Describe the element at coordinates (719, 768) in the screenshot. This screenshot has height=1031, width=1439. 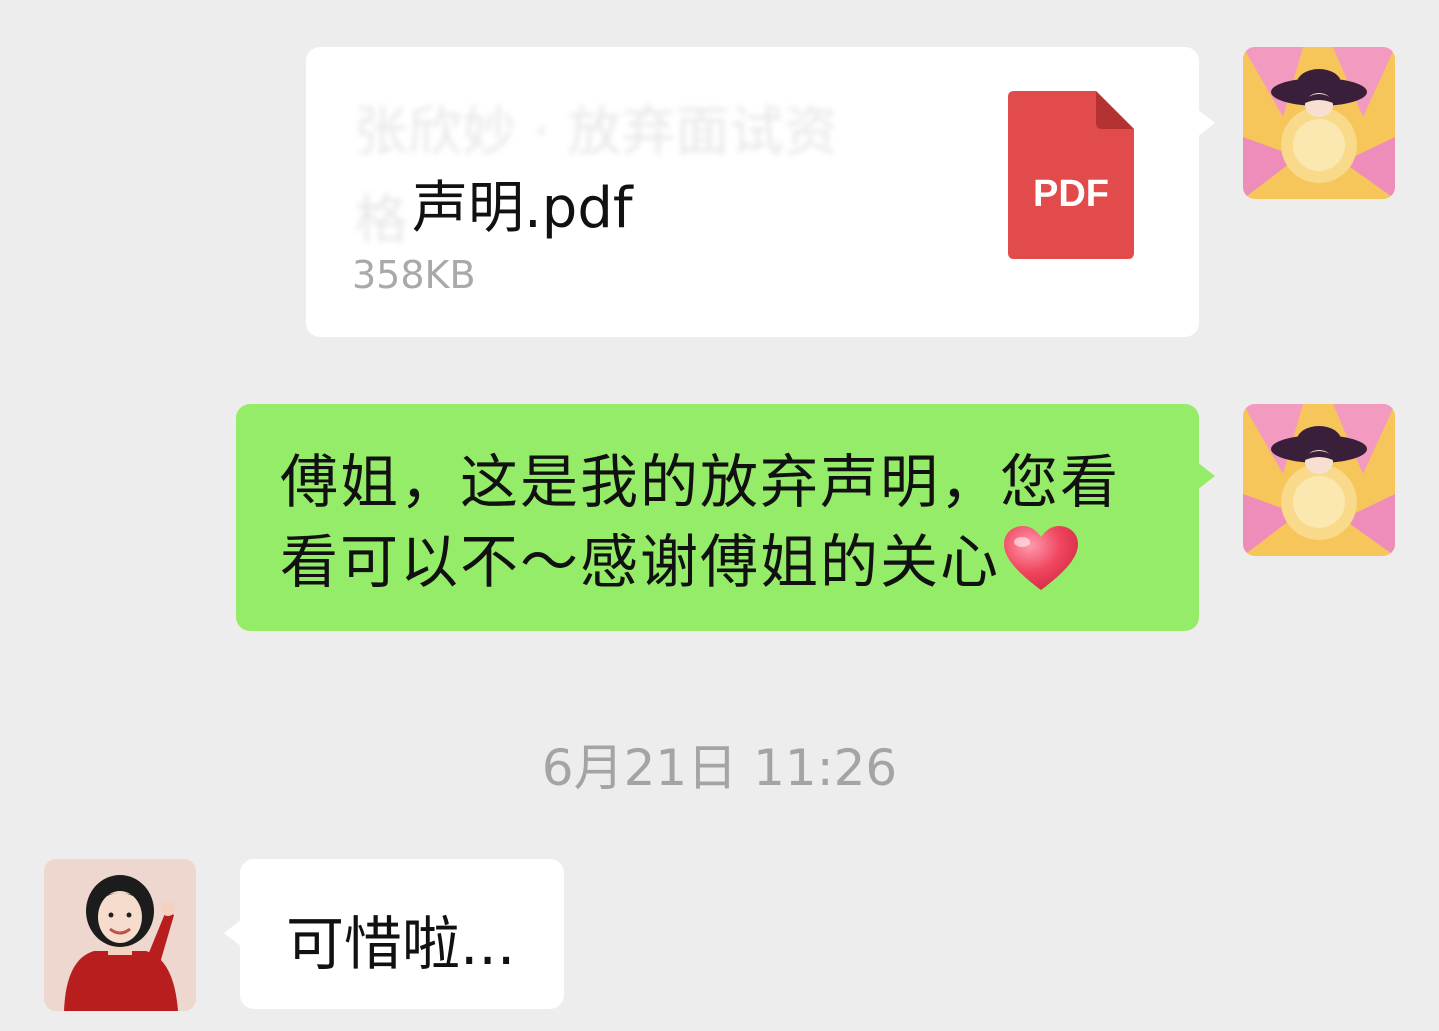
I see `message-timestamp: 6月21日 11:26` at that location.